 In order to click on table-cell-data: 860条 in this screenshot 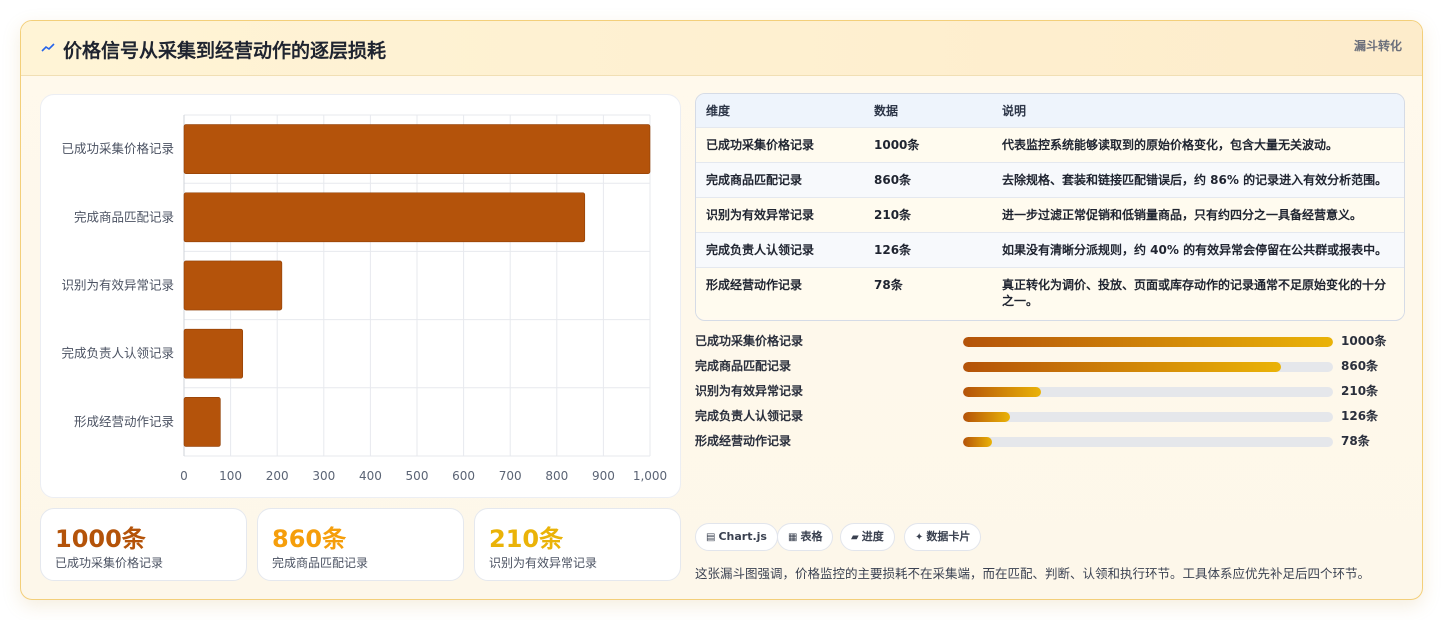, I will do `click(893, 179)`.